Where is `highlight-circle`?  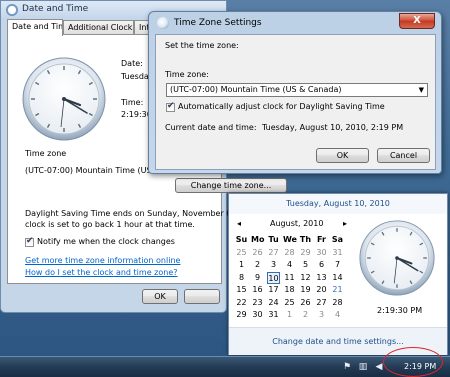 highlight-circle is located at coordinates (413, 362).